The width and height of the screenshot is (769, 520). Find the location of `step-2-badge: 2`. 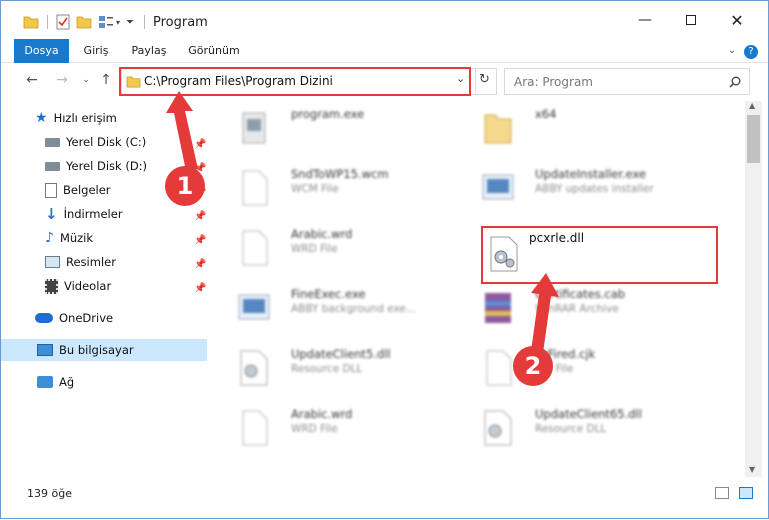

step-2-badge: 2 is located at coordinates (533, 366).